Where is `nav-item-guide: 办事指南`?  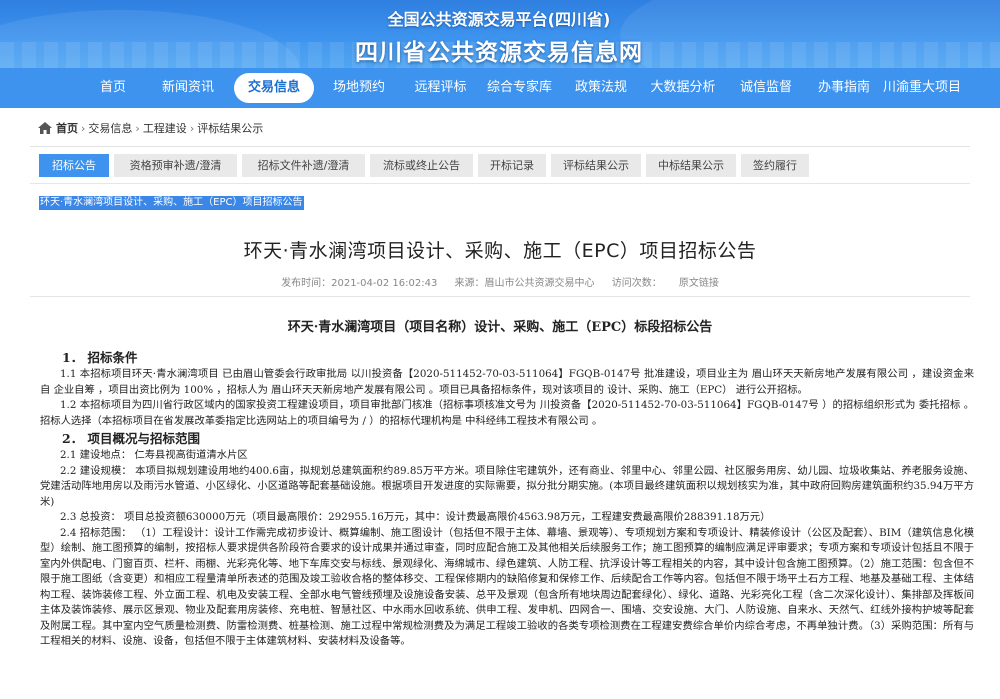
nav-item-guide: 办事指南 is located at coordinates (844, 88).